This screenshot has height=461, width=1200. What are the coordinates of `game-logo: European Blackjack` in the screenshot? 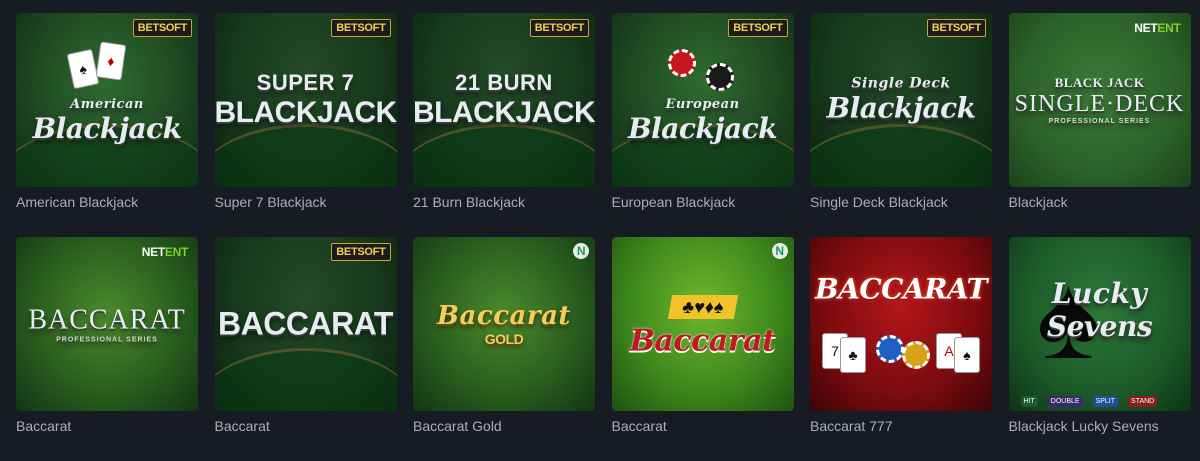 It's located at (702, 120).